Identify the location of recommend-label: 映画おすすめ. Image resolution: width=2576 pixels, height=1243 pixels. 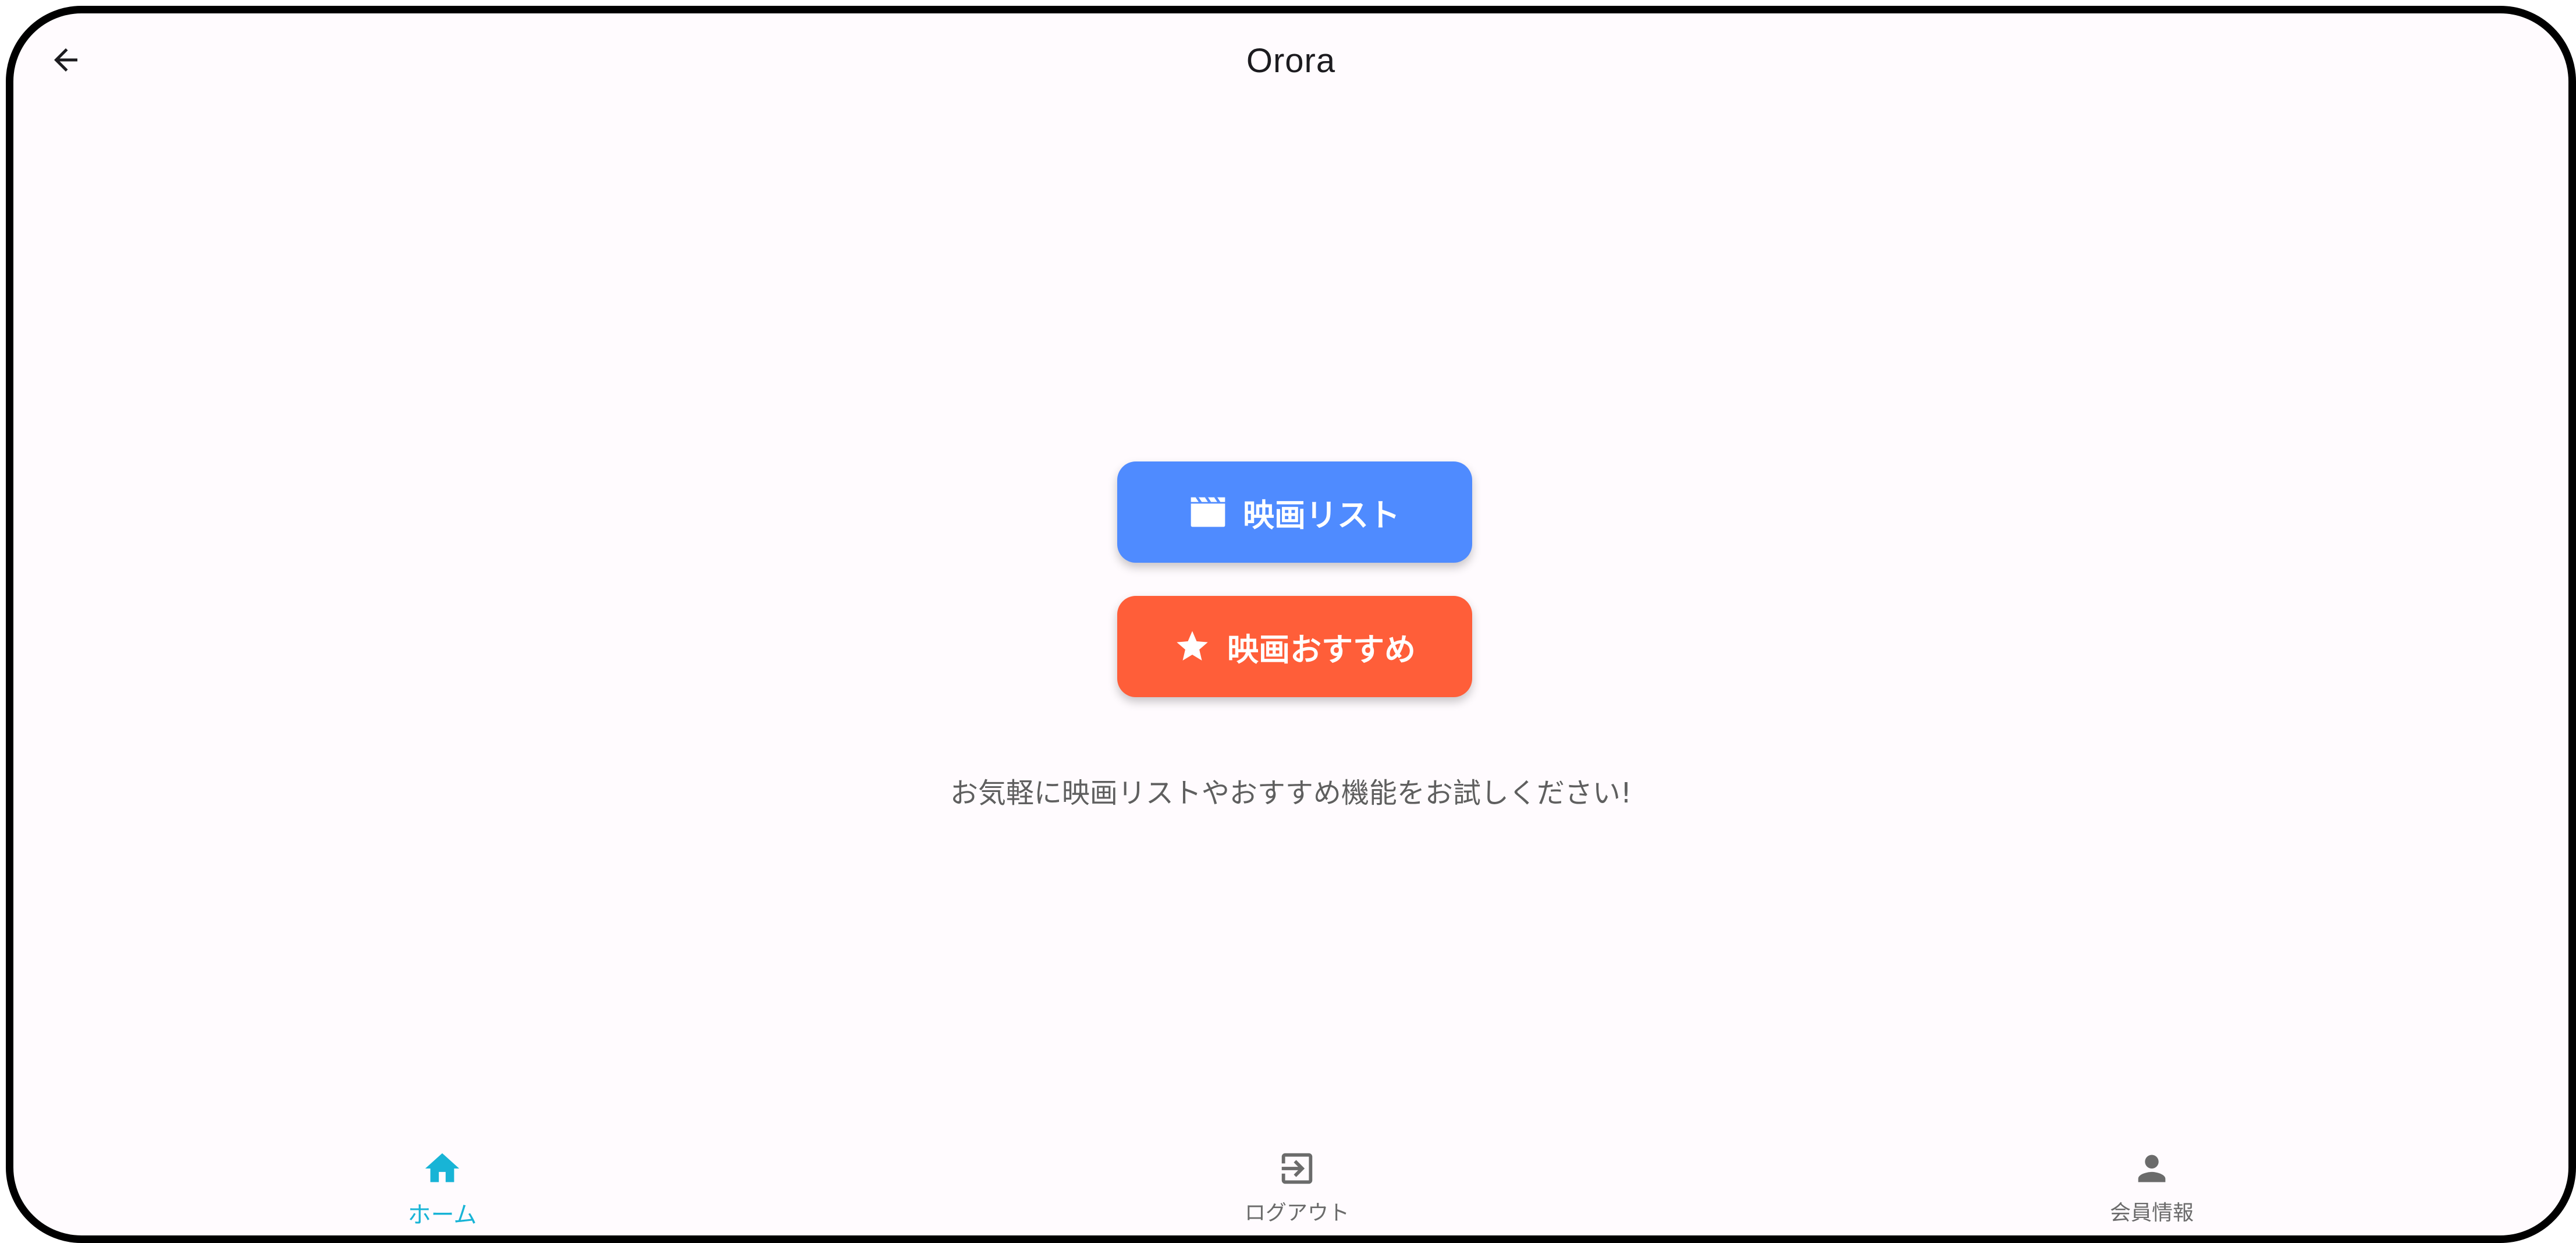
(1321, 649).